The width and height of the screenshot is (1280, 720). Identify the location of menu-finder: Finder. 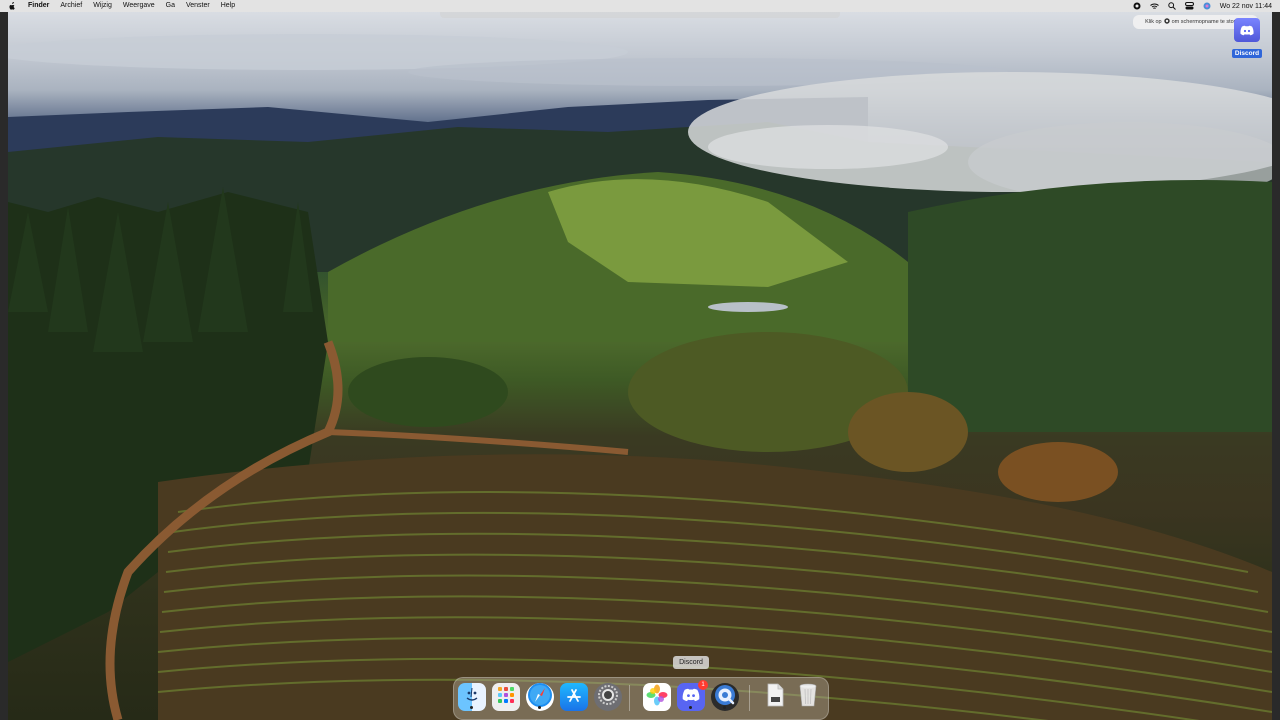
(38, 6).